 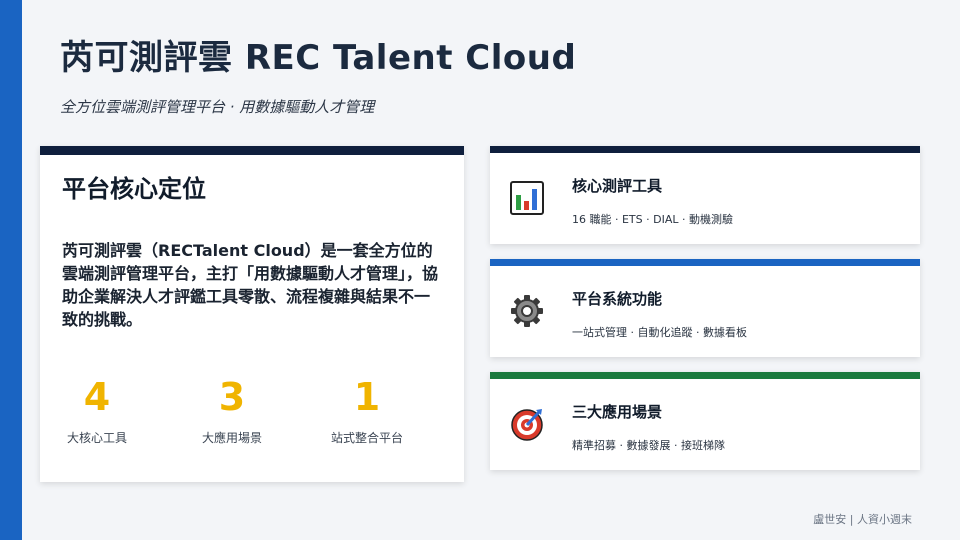 What do you see at coordinates (617, 186) in the screenshot?
I see `feature-title: 核心測評工具` at bounding box center [617, 186].